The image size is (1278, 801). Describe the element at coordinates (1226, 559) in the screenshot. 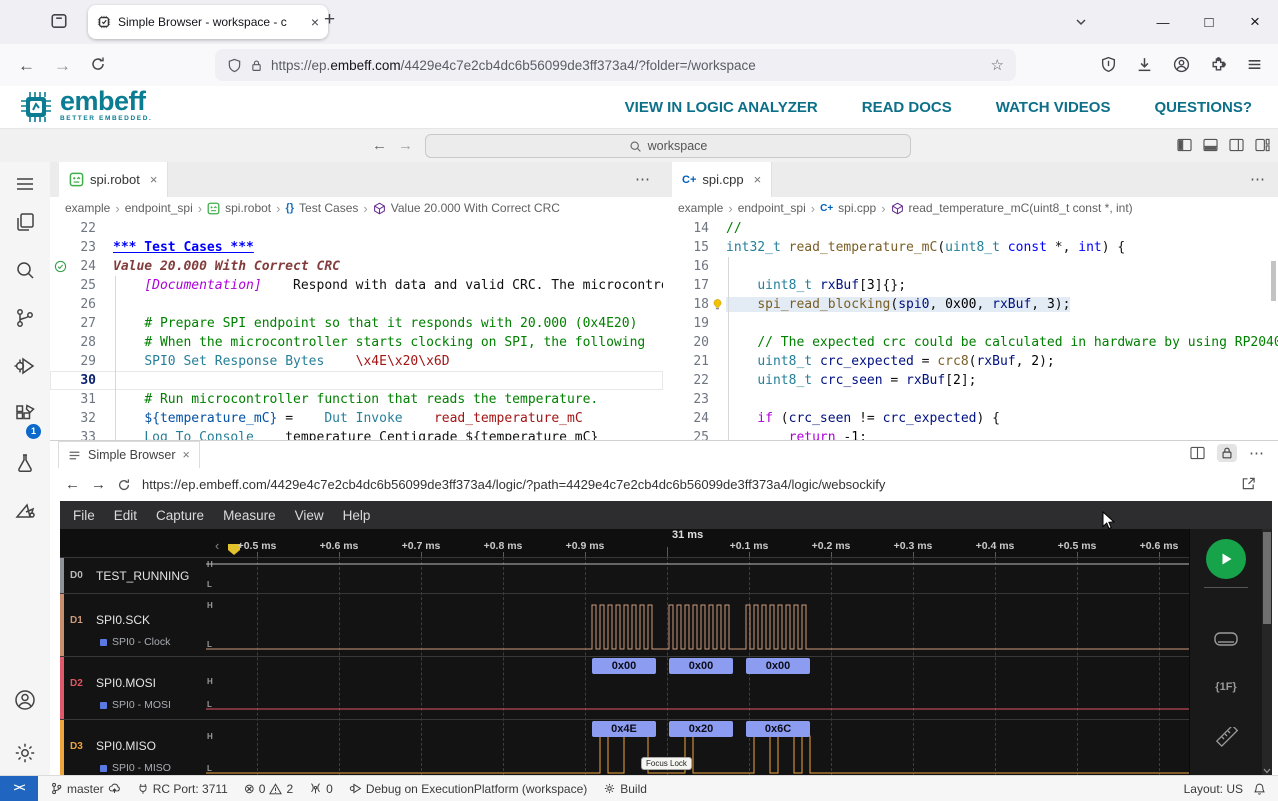

I see `run-capture-button` at that location.